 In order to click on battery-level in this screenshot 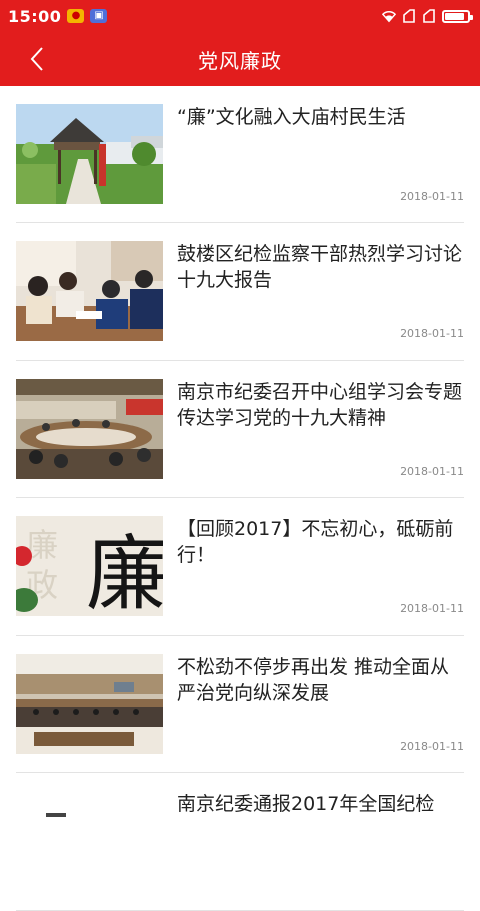, I will do `click(454, 16)`.